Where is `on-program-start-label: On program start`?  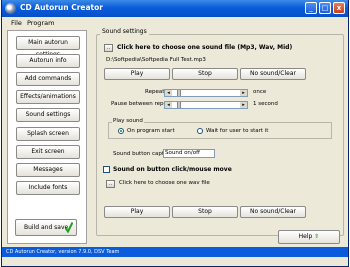 on-program-start-label: On program start is located at coordinates (151, 131).